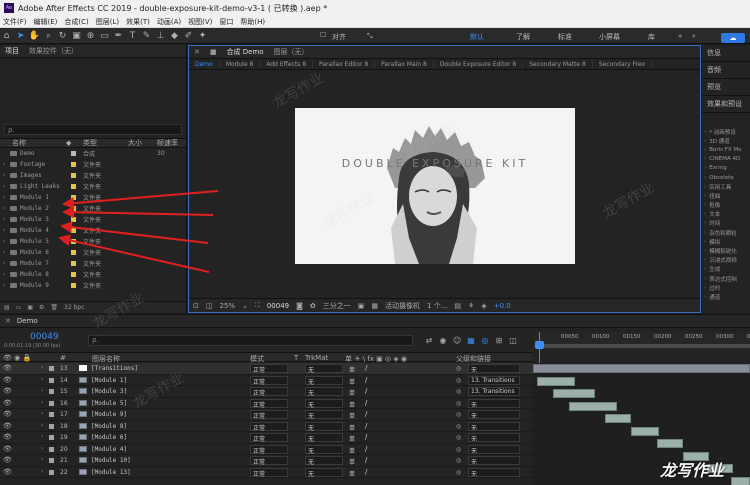  Describe the element at coordinates (76, 22) in the screenshot. I see `menu-composition: 合成(C)` at that location.